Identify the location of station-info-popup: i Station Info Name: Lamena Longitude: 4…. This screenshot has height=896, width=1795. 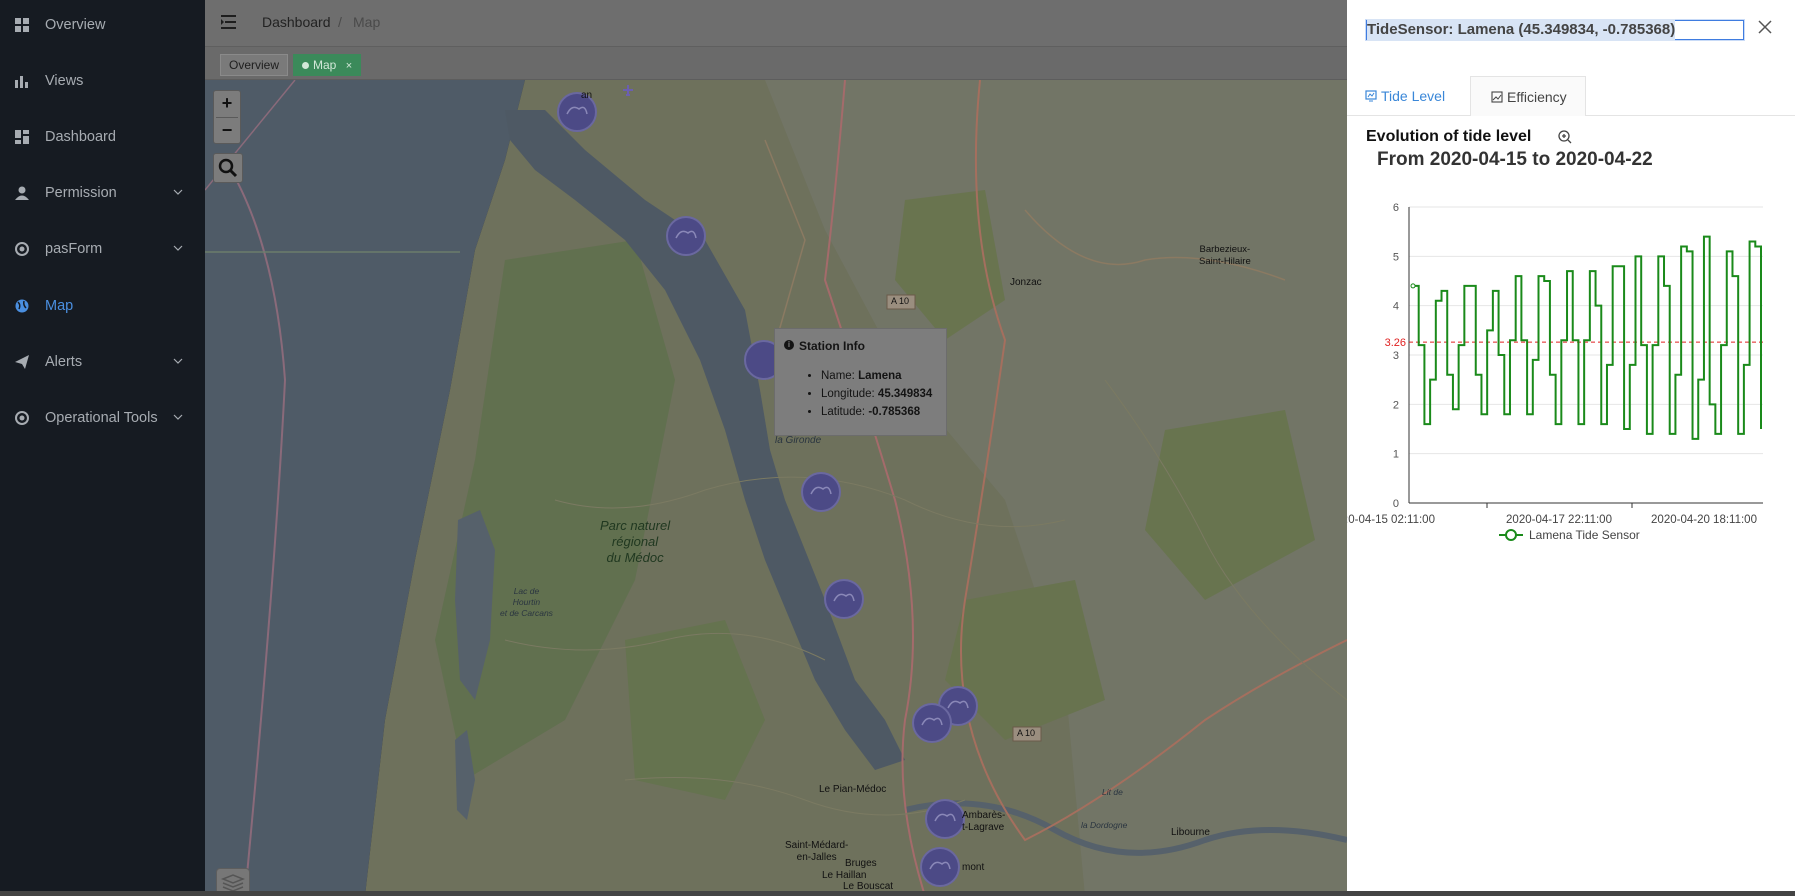
(860, 382).